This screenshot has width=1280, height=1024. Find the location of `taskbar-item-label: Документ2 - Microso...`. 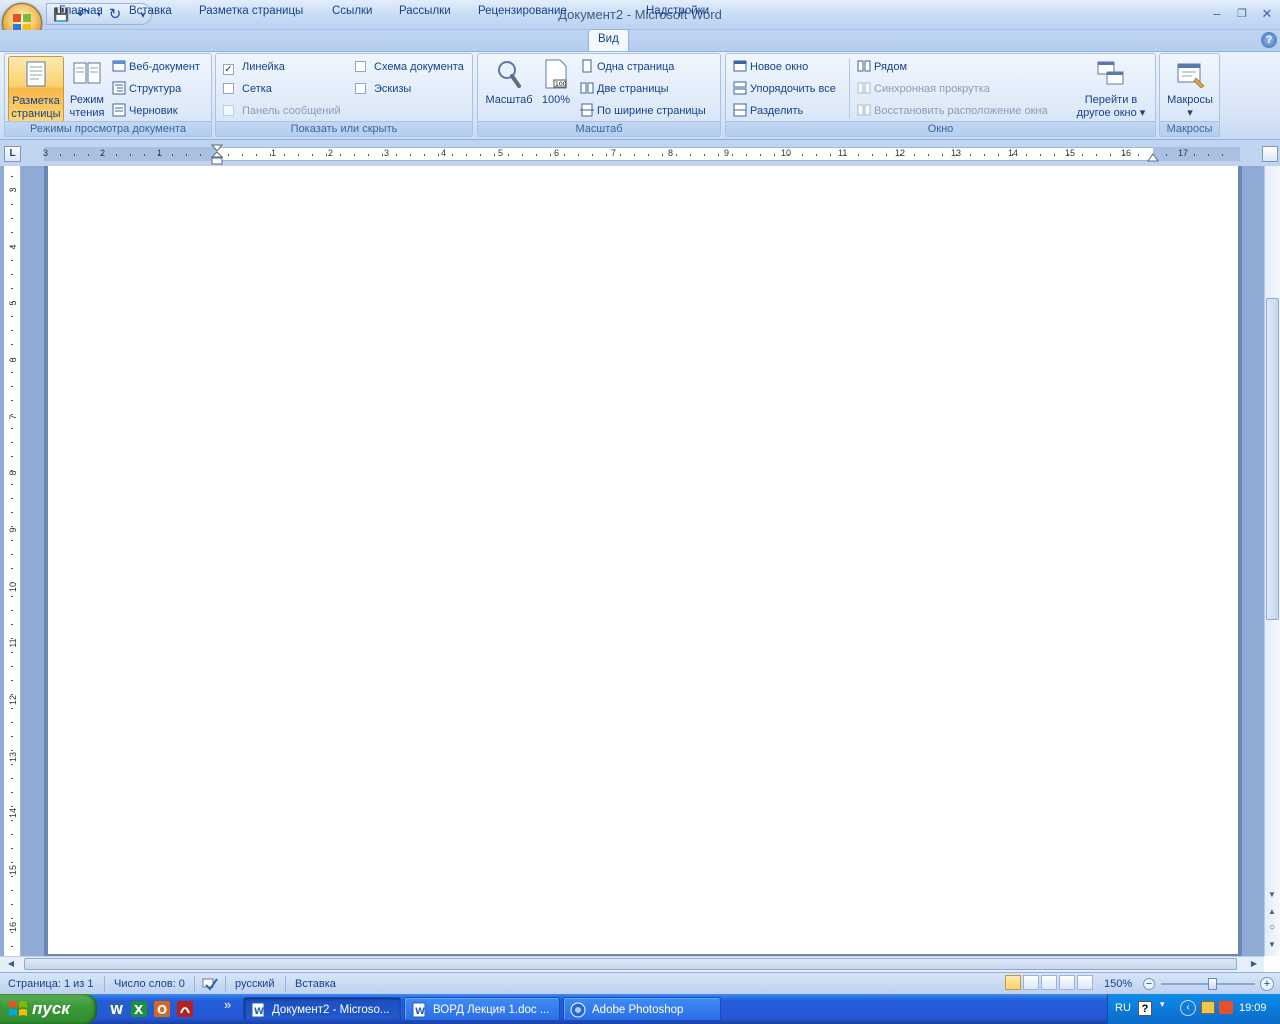

taskbar-item-label: Документ2 - Microso... is located at coordinates (331, 1010).